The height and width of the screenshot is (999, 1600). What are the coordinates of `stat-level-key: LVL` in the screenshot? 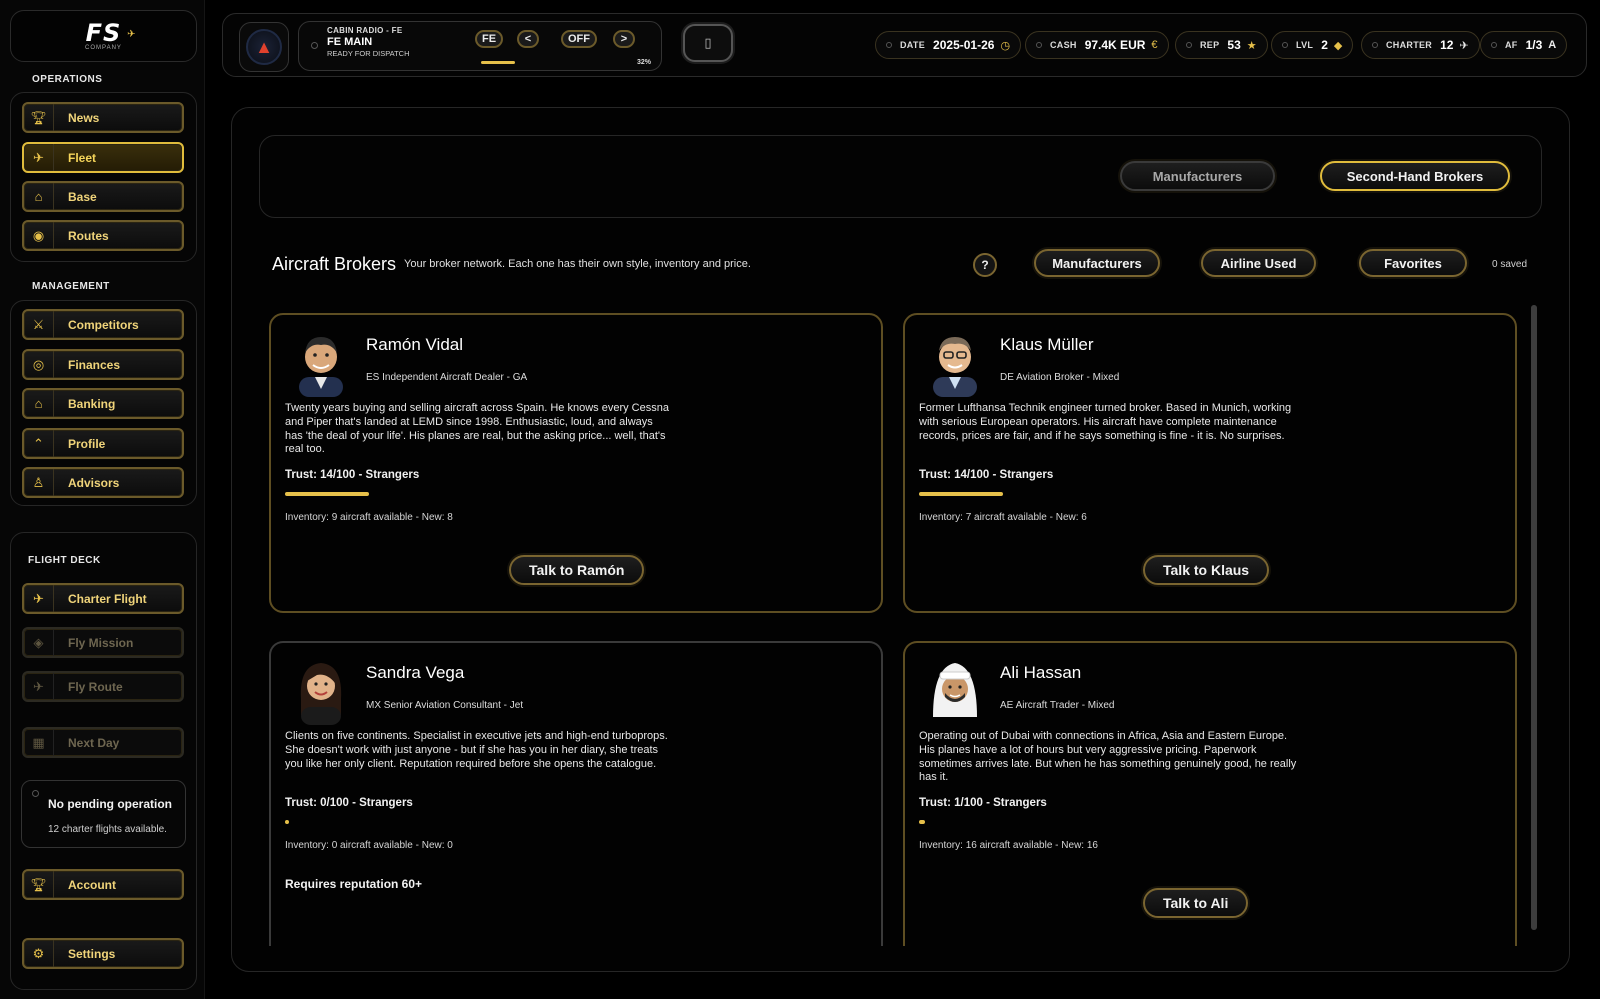 It's located at (1305, 45).